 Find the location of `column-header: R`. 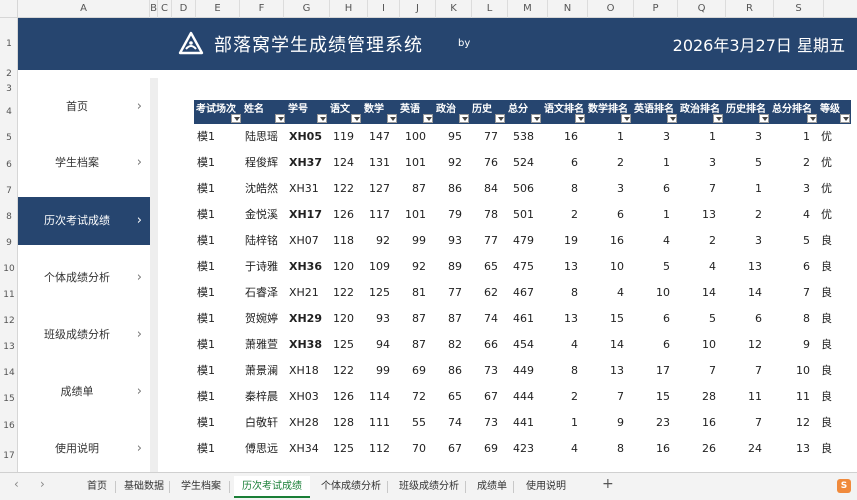

column-header: R is located at coordinates (750, 9).